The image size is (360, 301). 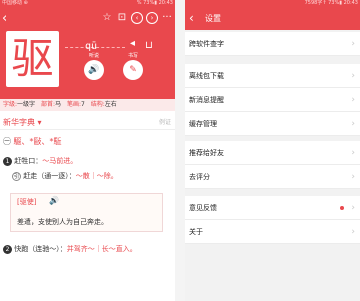 I want to click on settings-item-label: 离线包下载, so click(x=206, y=76).